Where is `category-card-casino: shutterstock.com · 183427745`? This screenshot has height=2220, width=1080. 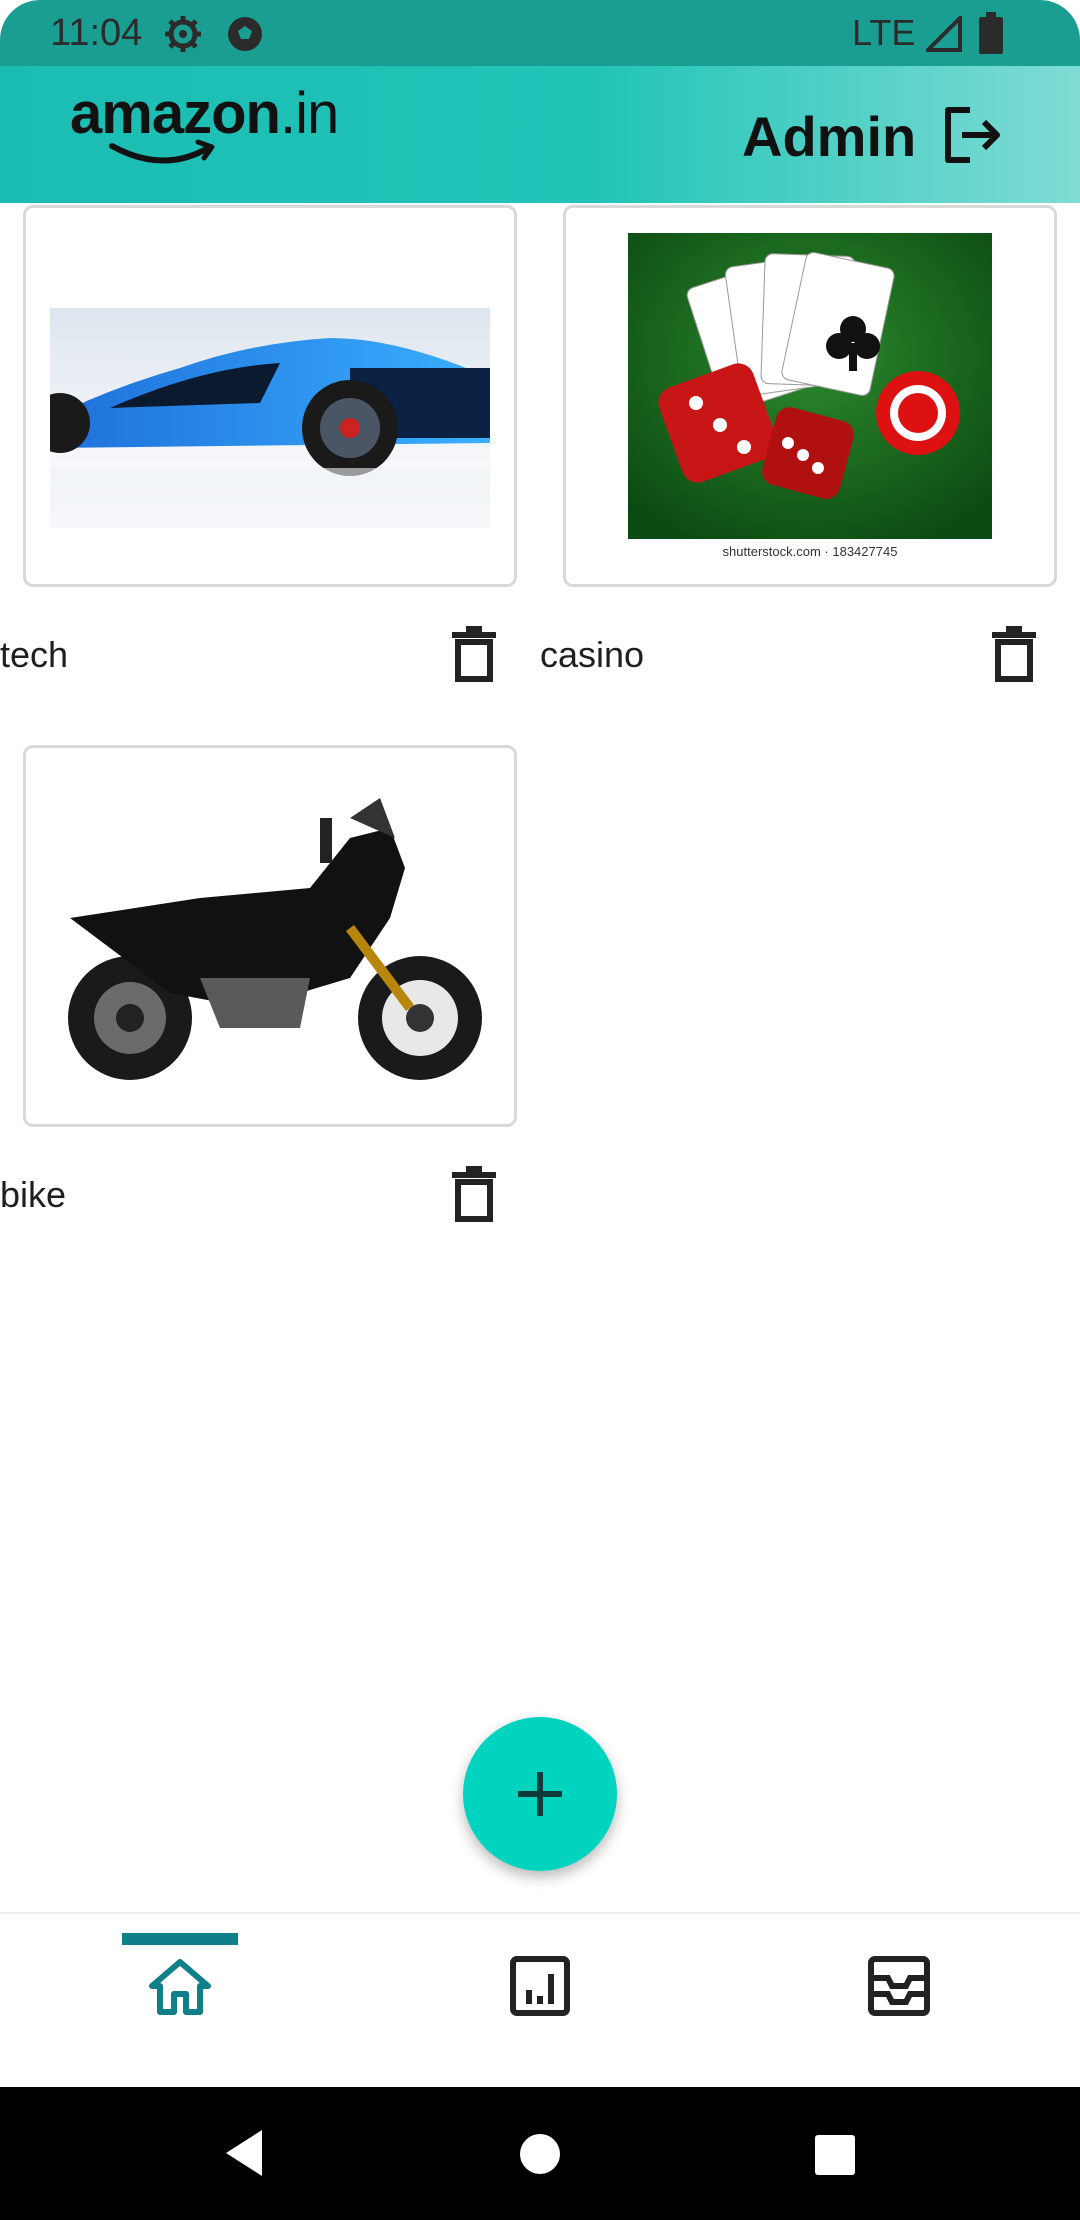
category-card-casino: shutterstock.com · 183427745 is located at coordinates (810, 396).